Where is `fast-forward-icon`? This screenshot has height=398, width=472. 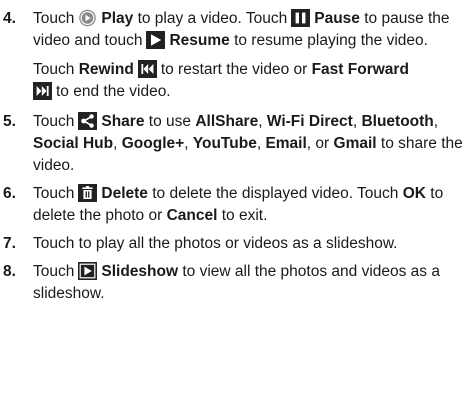 fast-forward-icon is located at coordinates (42, 91).